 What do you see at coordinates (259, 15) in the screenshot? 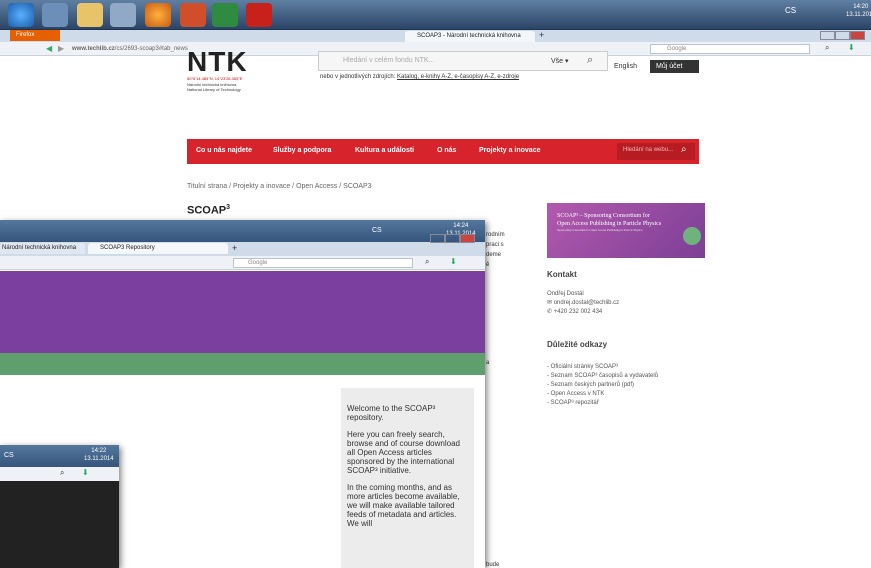
I see `acrobat-taskbar-icon` at bounding box center [259, 15].